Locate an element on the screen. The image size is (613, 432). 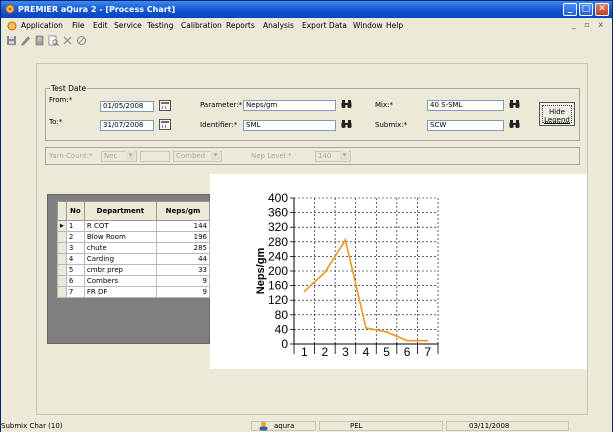
submix-field: SCW is located at coordinates (465, 125).